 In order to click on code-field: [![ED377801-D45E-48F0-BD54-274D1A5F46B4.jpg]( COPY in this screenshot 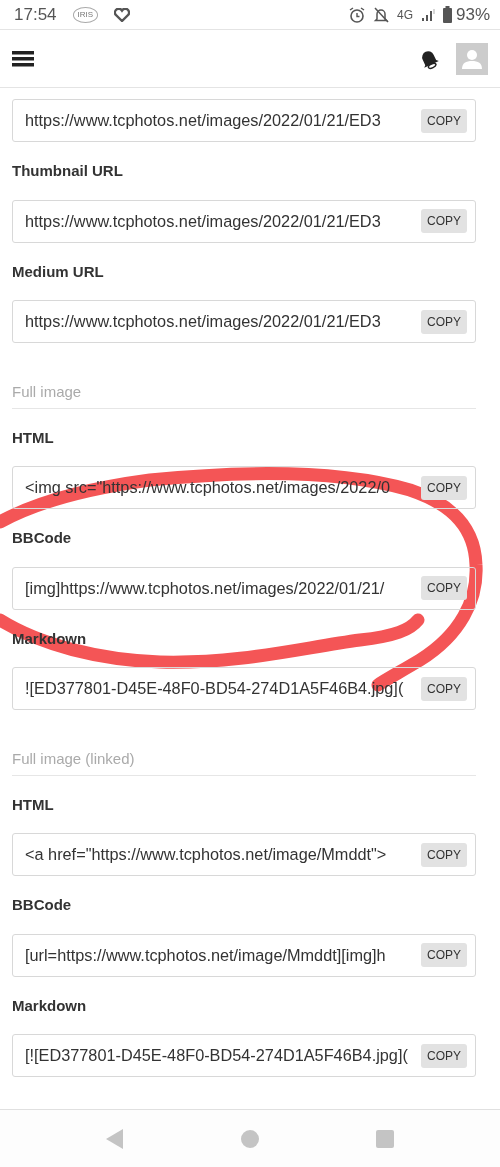, I will do `click(244, 1055)`.